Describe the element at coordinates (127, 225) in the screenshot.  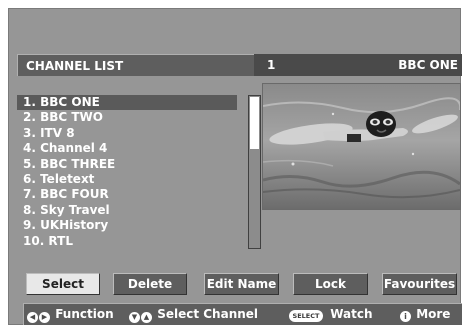
I see `channel-item: 9. UKHistory` at that location.